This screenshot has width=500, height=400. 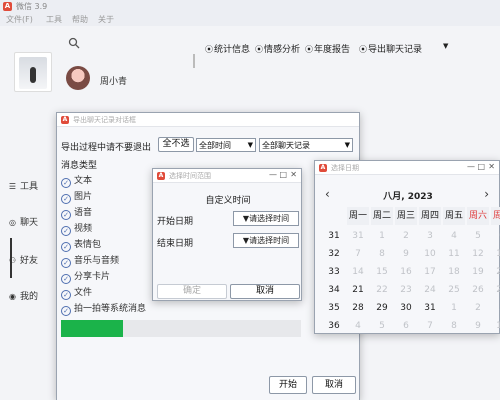 What do you see at coordinates (30, 187) in the screenshot?
I see `sidebar-item-tools: ☰ 工具` at bounding box center [30, 187].